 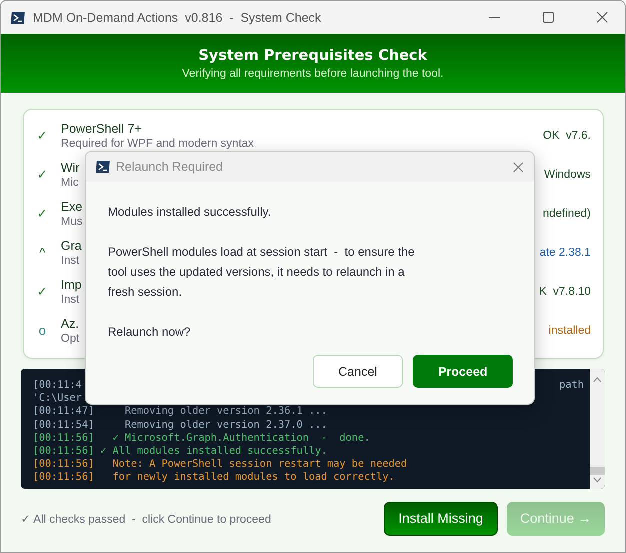 What do you see at coordinates (313, 56) in the screenshot?
I see `header-title: System Prerequisites Check` at bounding box center [313, 56].